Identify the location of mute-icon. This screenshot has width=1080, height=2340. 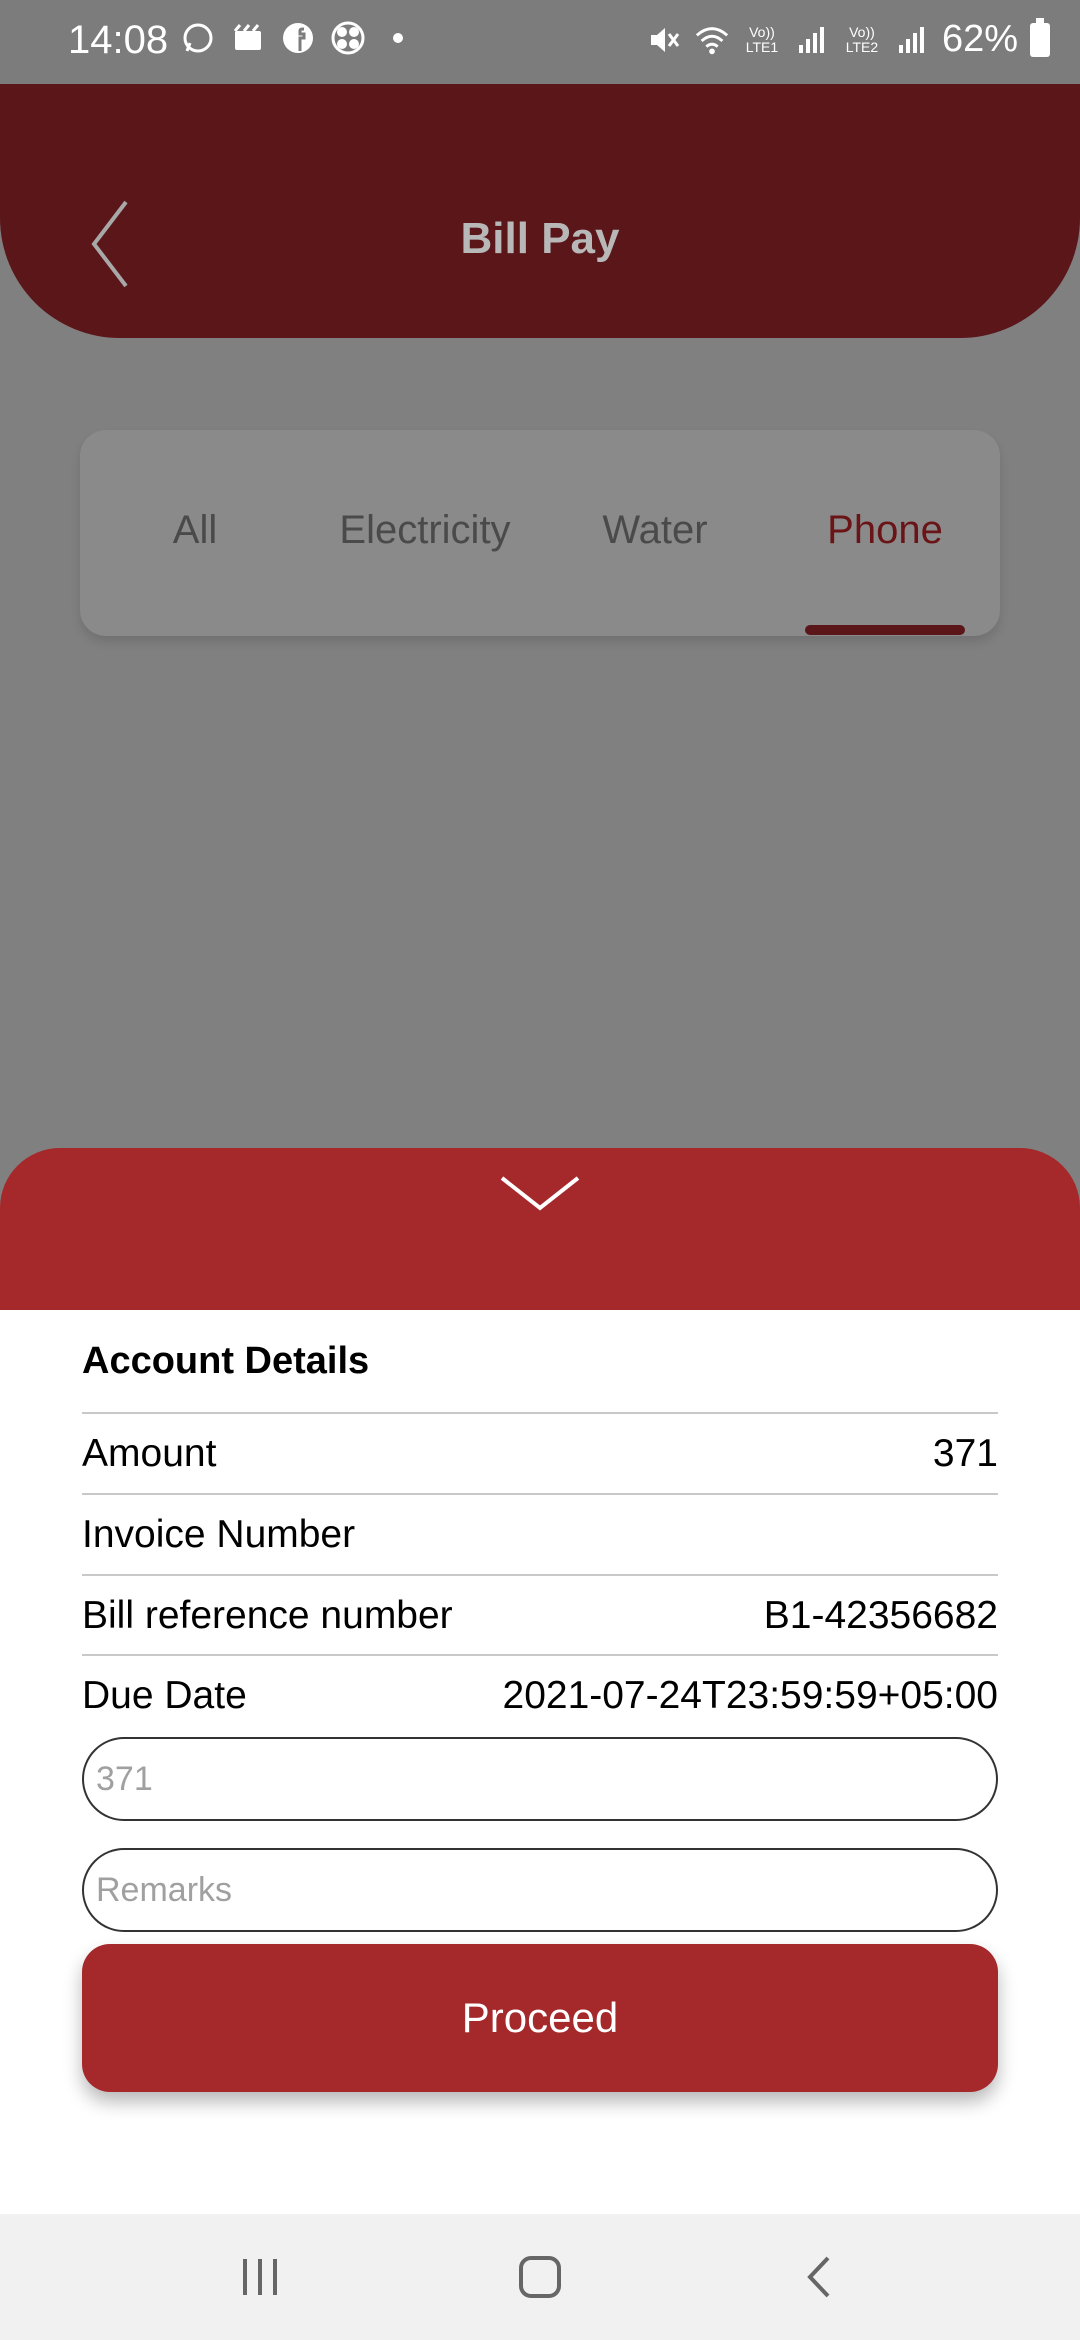
(664, 40).